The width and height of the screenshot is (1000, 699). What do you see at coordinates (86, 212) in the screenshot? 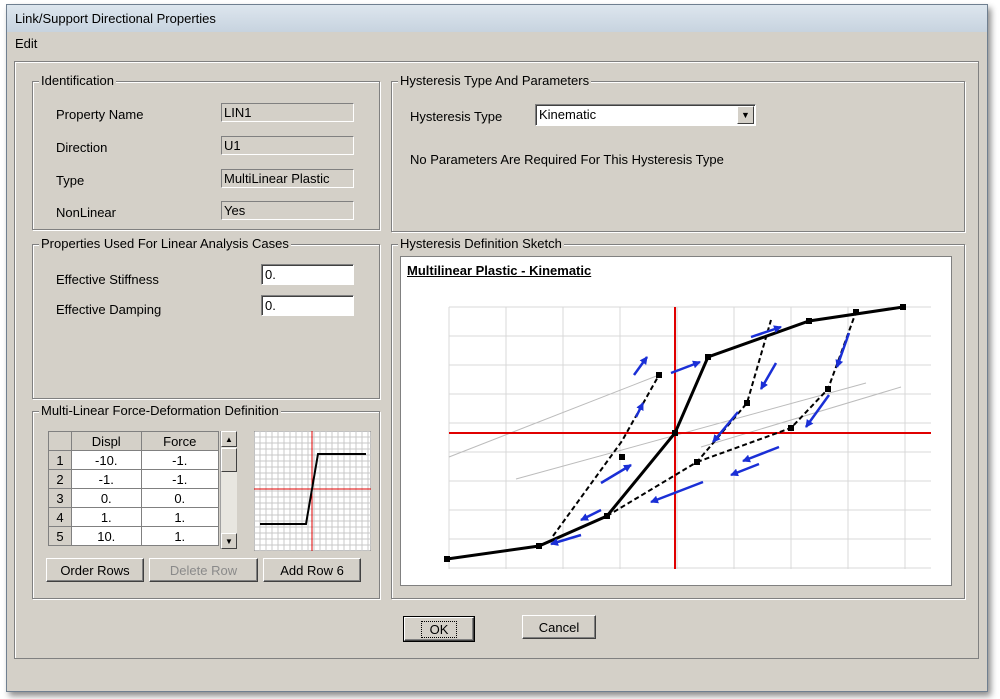
I see `nonlinear-label: NonLinear` at bounding box center [86, 212].